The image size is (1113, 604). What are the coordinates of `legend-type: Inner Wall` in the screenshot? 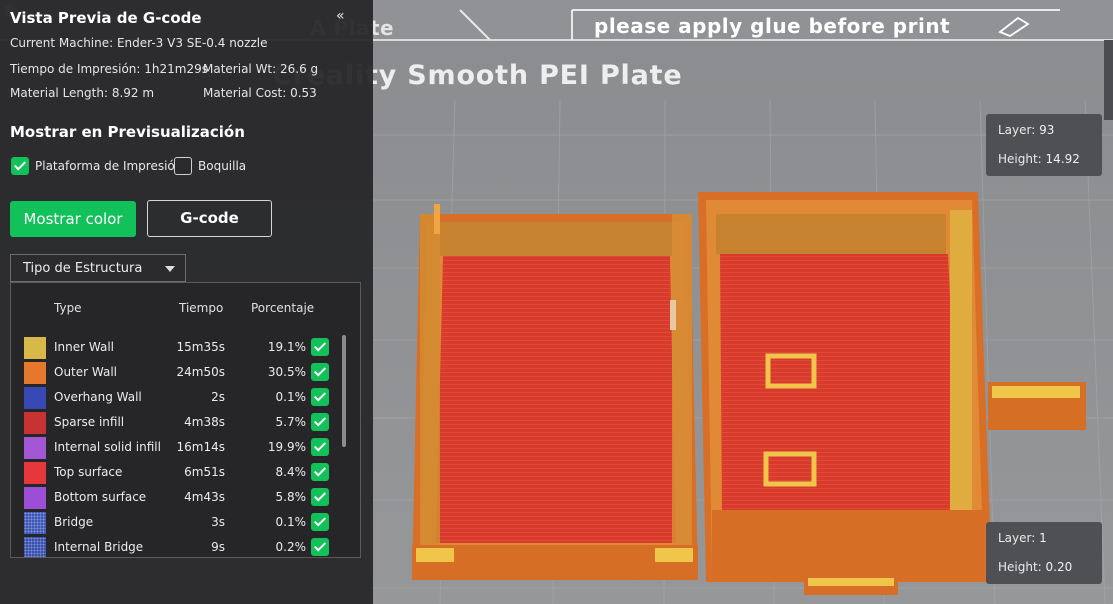 It's located at (84, 347).